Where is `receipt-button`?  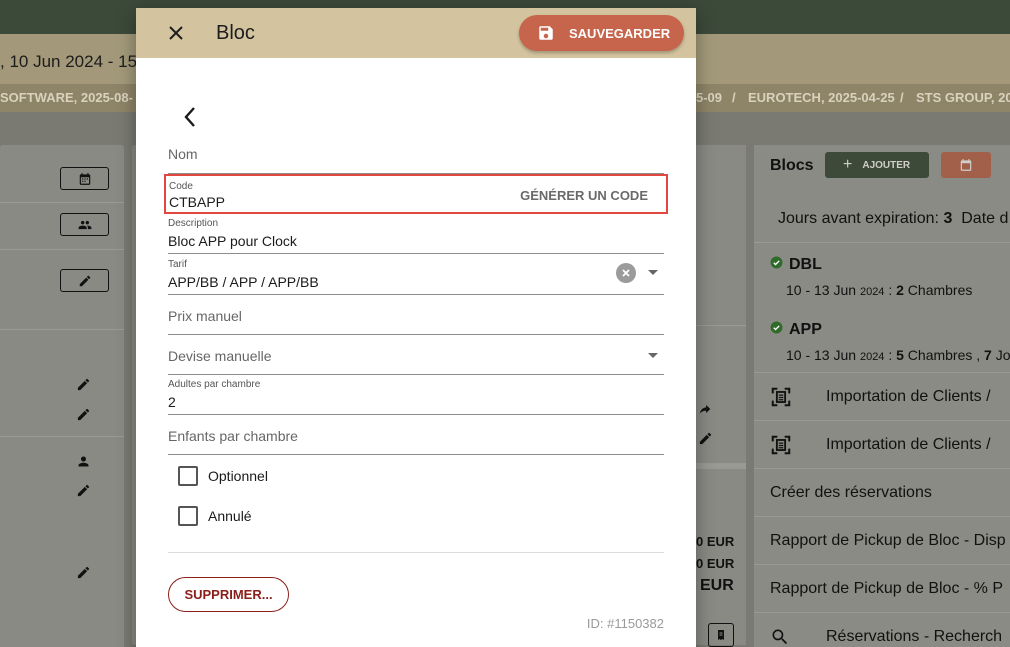 receipt-button is located at coordinates (721, 635).